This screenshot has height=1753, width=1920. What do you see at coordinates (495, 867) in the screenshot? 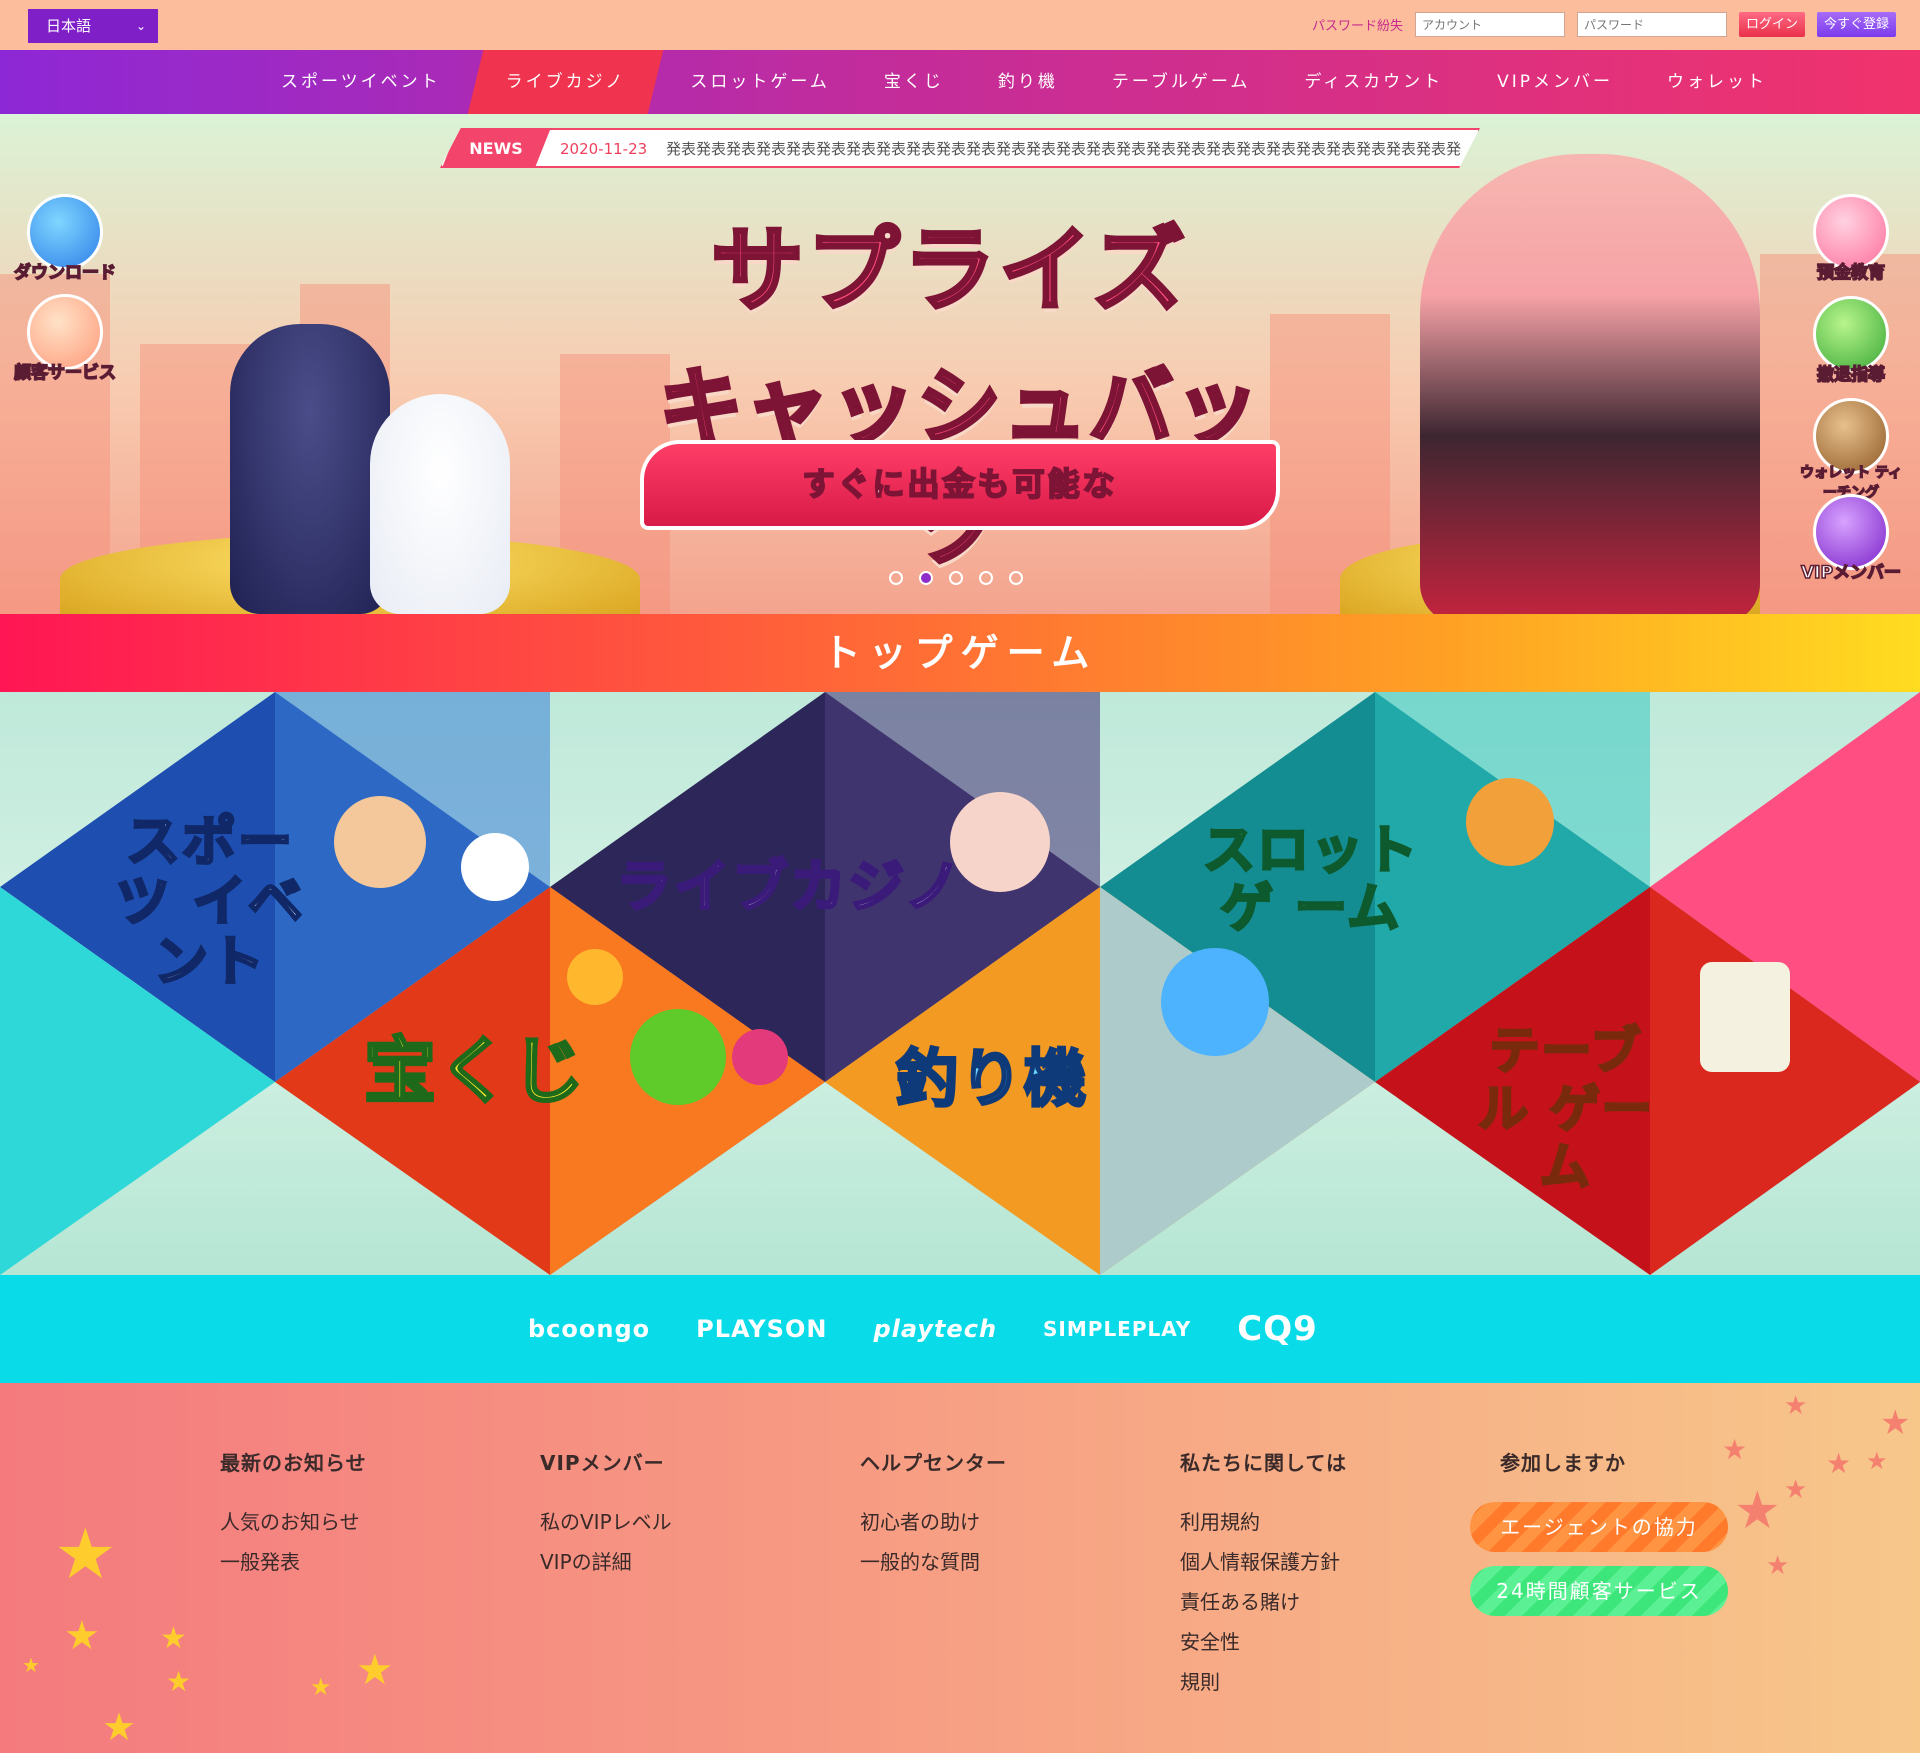
I see `soccer-ball-icon` at bounding box center [495, 867].